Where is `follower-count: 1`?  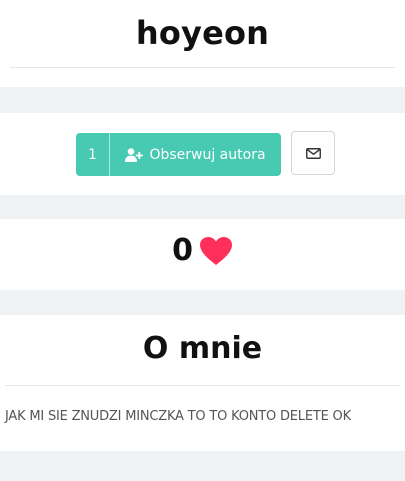 follower-count: 1 is located at coordinates (93, 154).